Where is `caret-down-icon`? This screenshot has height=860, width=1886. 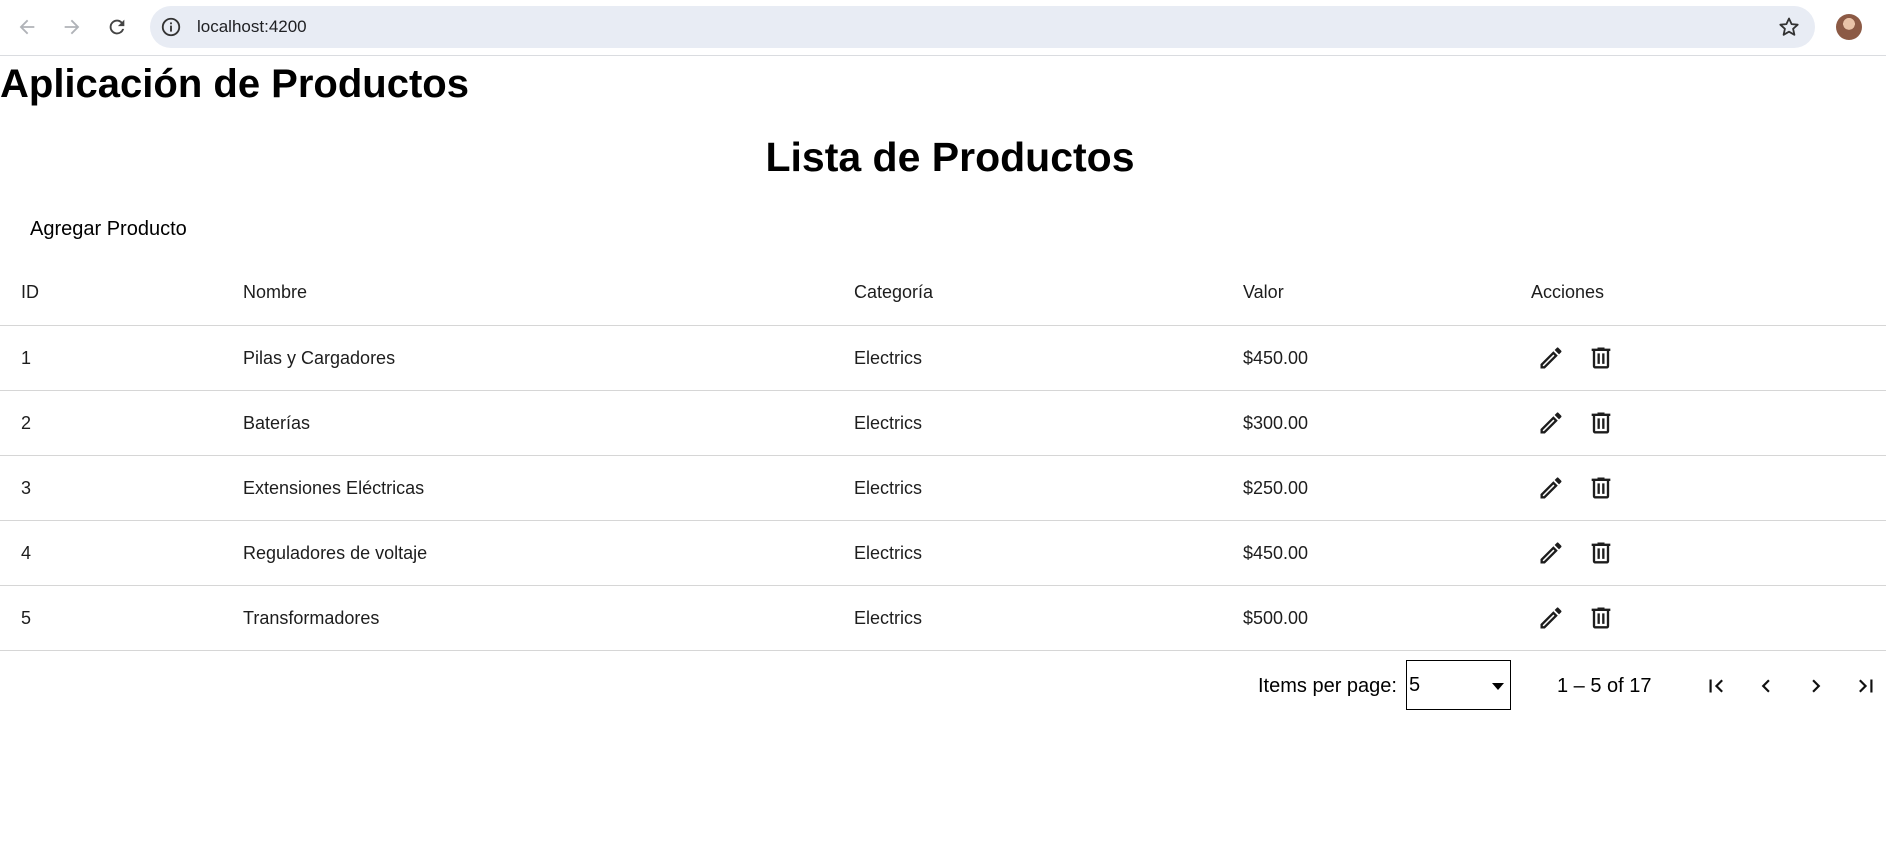 caret-down-icon is located at coordinates (1498, 686).